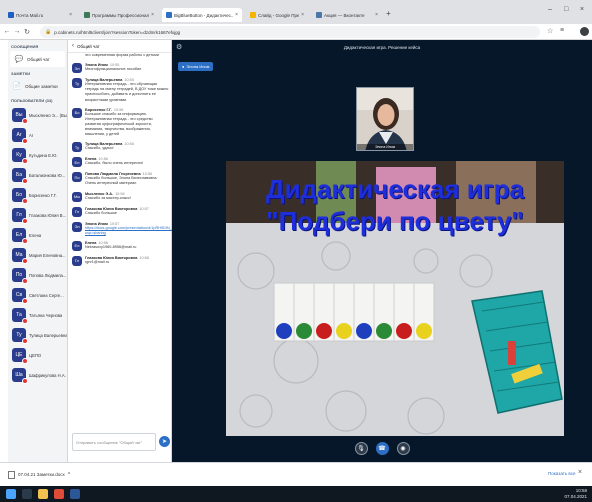 The width and height of the screenshot is (592, 502). What do you see at coordinates (347, 15) in the screenshot?
I see `browser-tab: Акция — Вконтакте ×` at bounding box center [347, 15].